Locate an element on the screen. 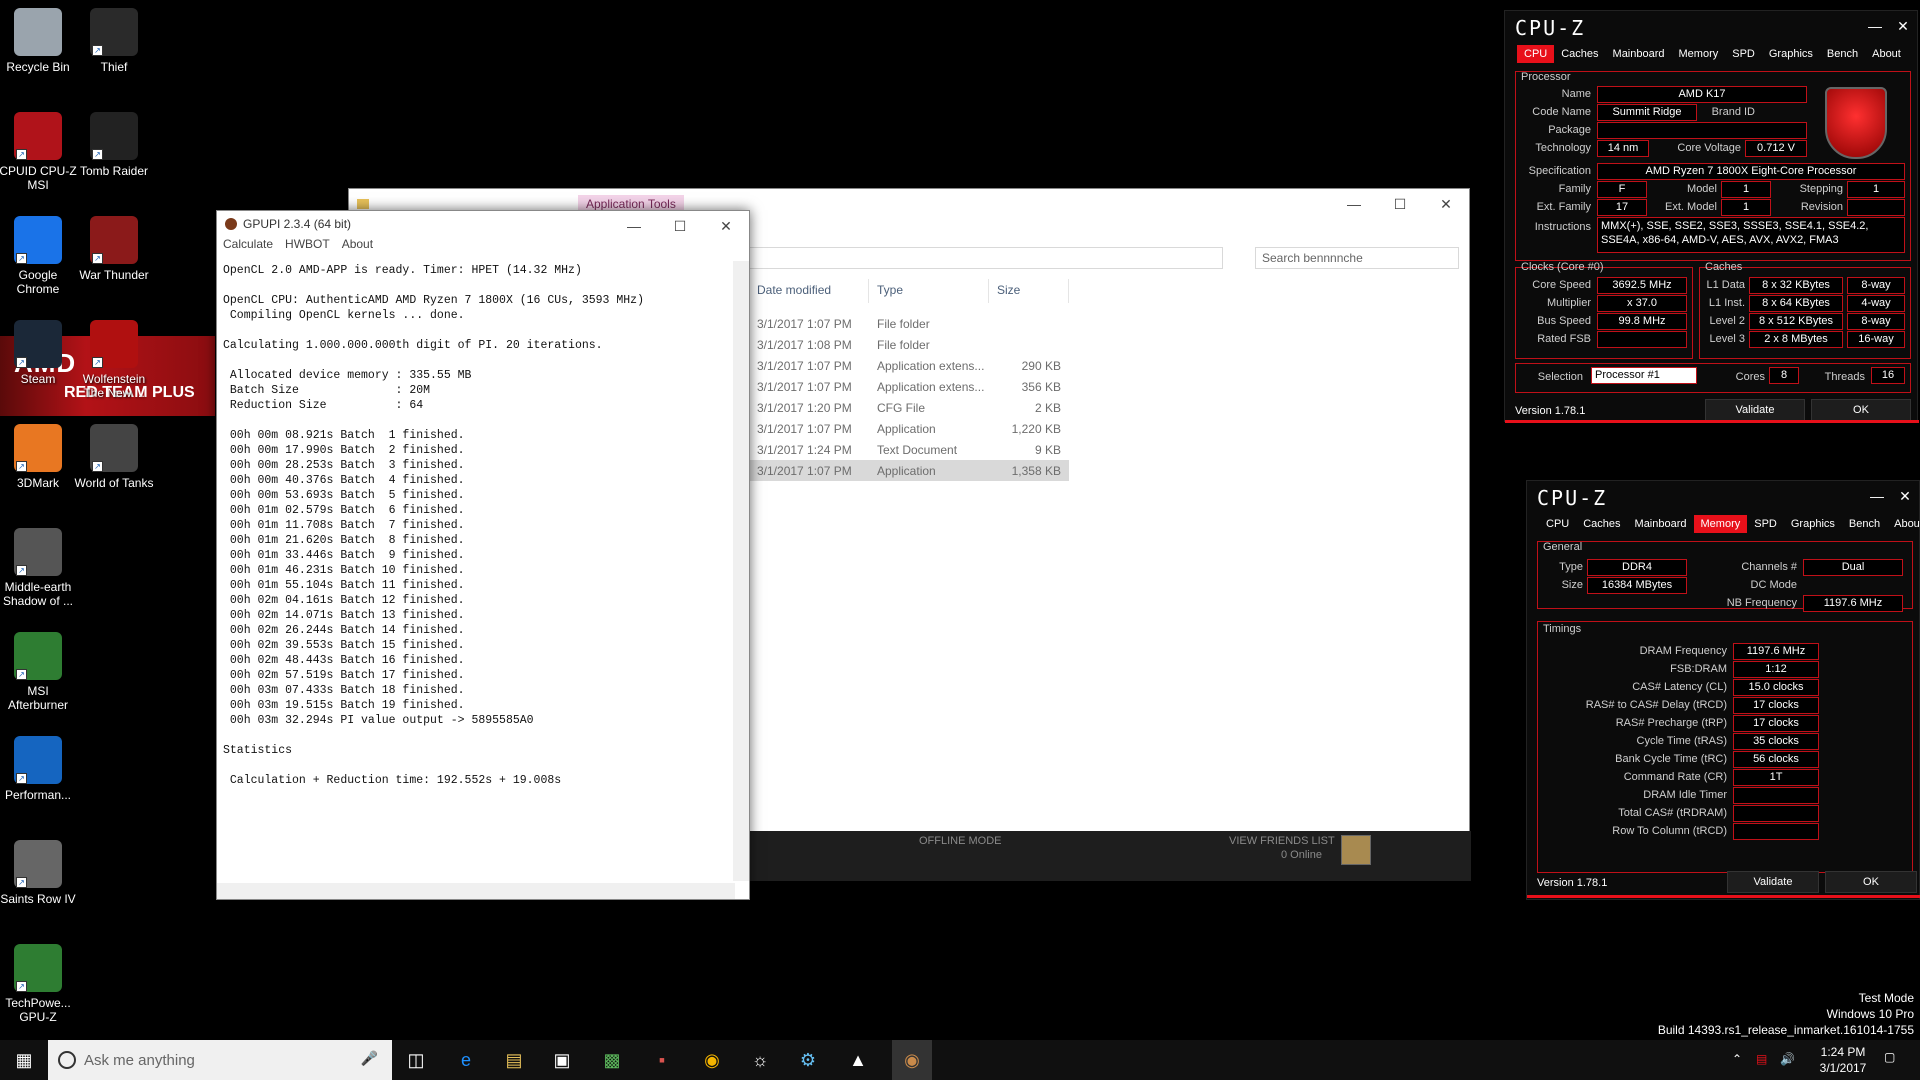  steam-offline-mode: OFFLINE MODE is located at coordinates (960, 841).